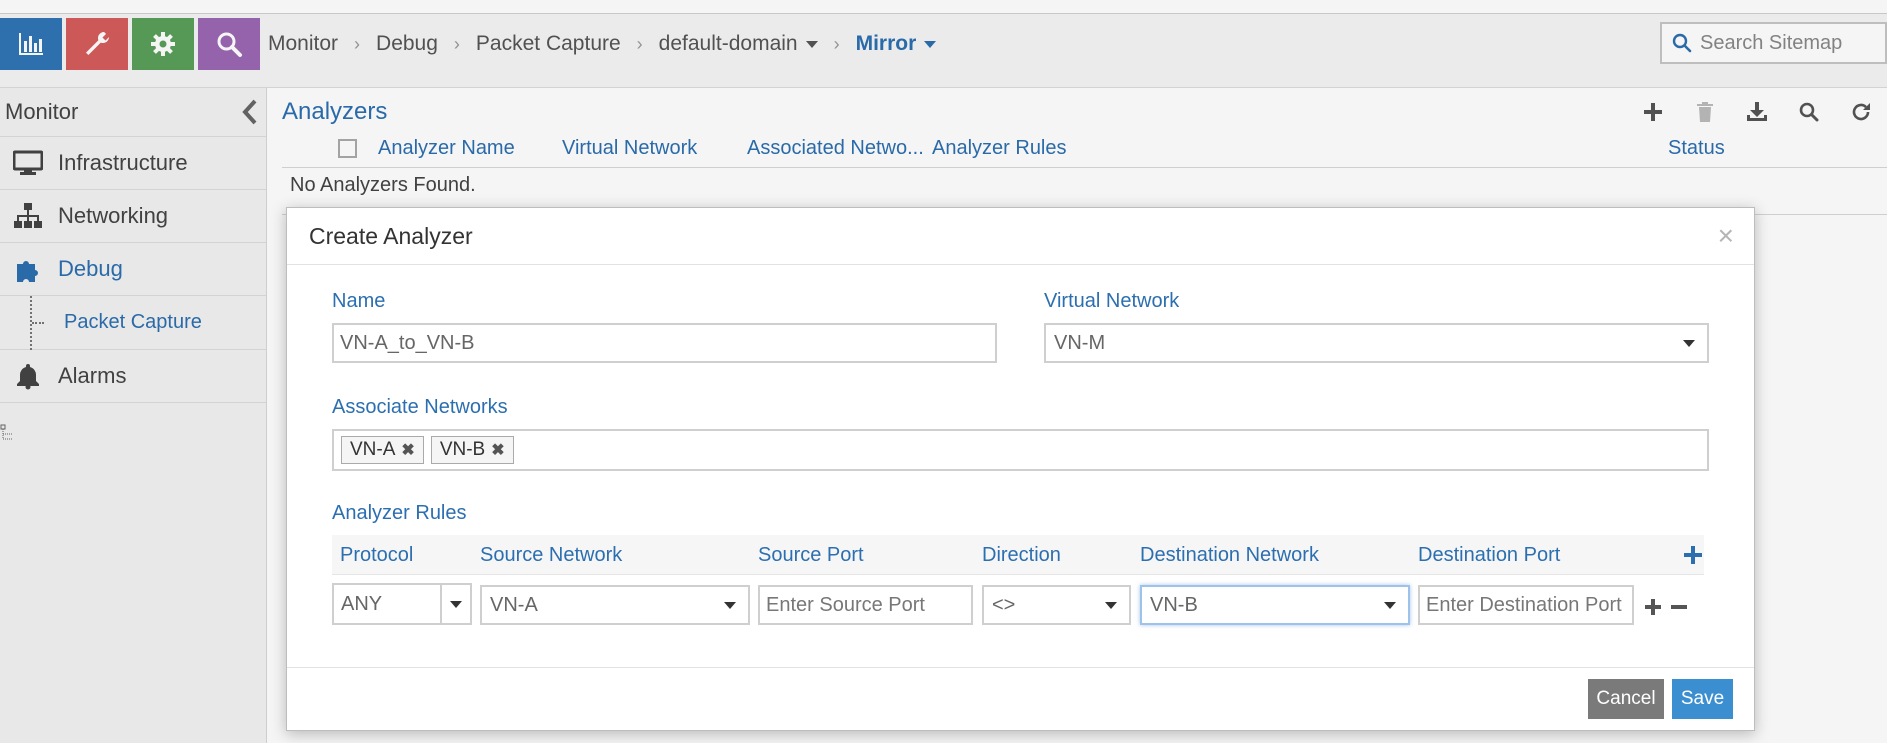 This screenshot has height=743, width=1887. I want to click on name-field, so click(664, 343).